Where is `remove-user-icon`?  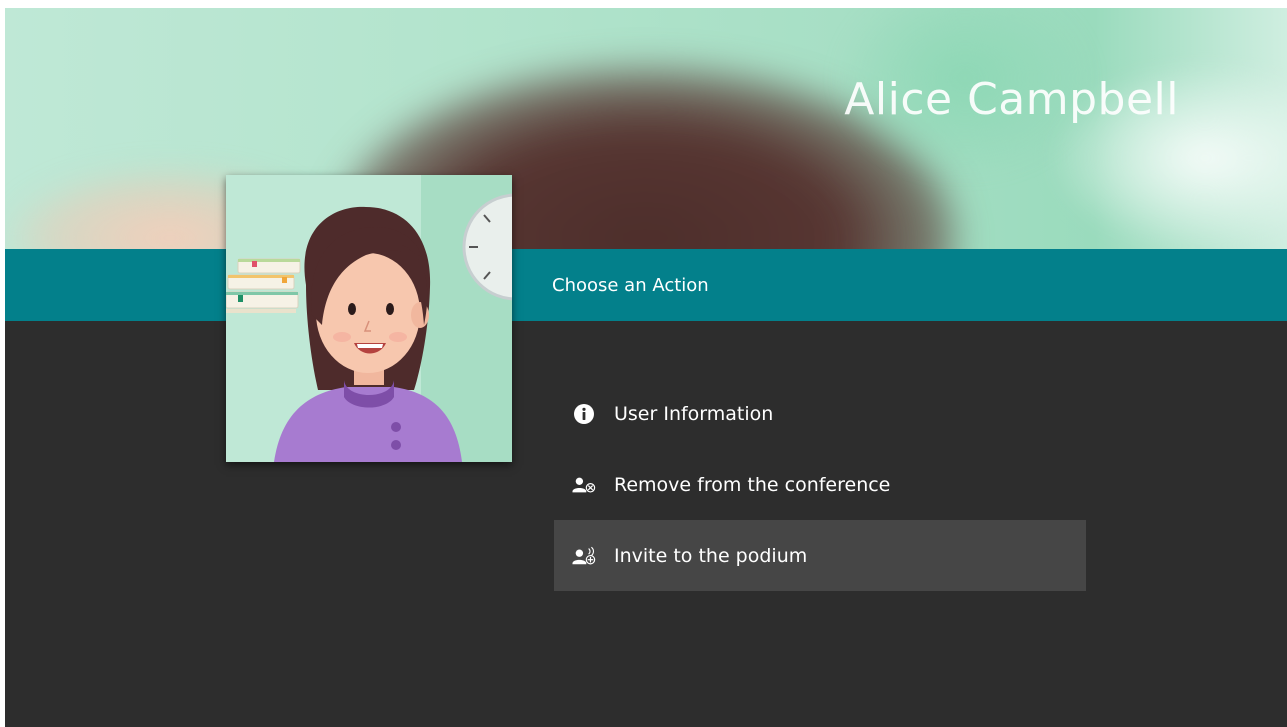 remove-user-icon is located at coordinates (584, 485).